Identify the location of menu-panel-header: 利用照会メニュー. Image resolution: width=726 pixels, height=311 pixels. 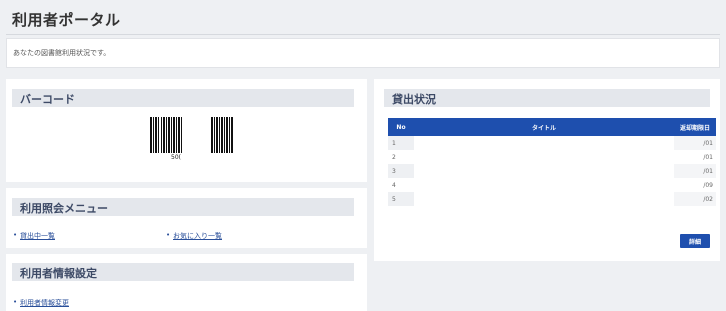
(183, 207).